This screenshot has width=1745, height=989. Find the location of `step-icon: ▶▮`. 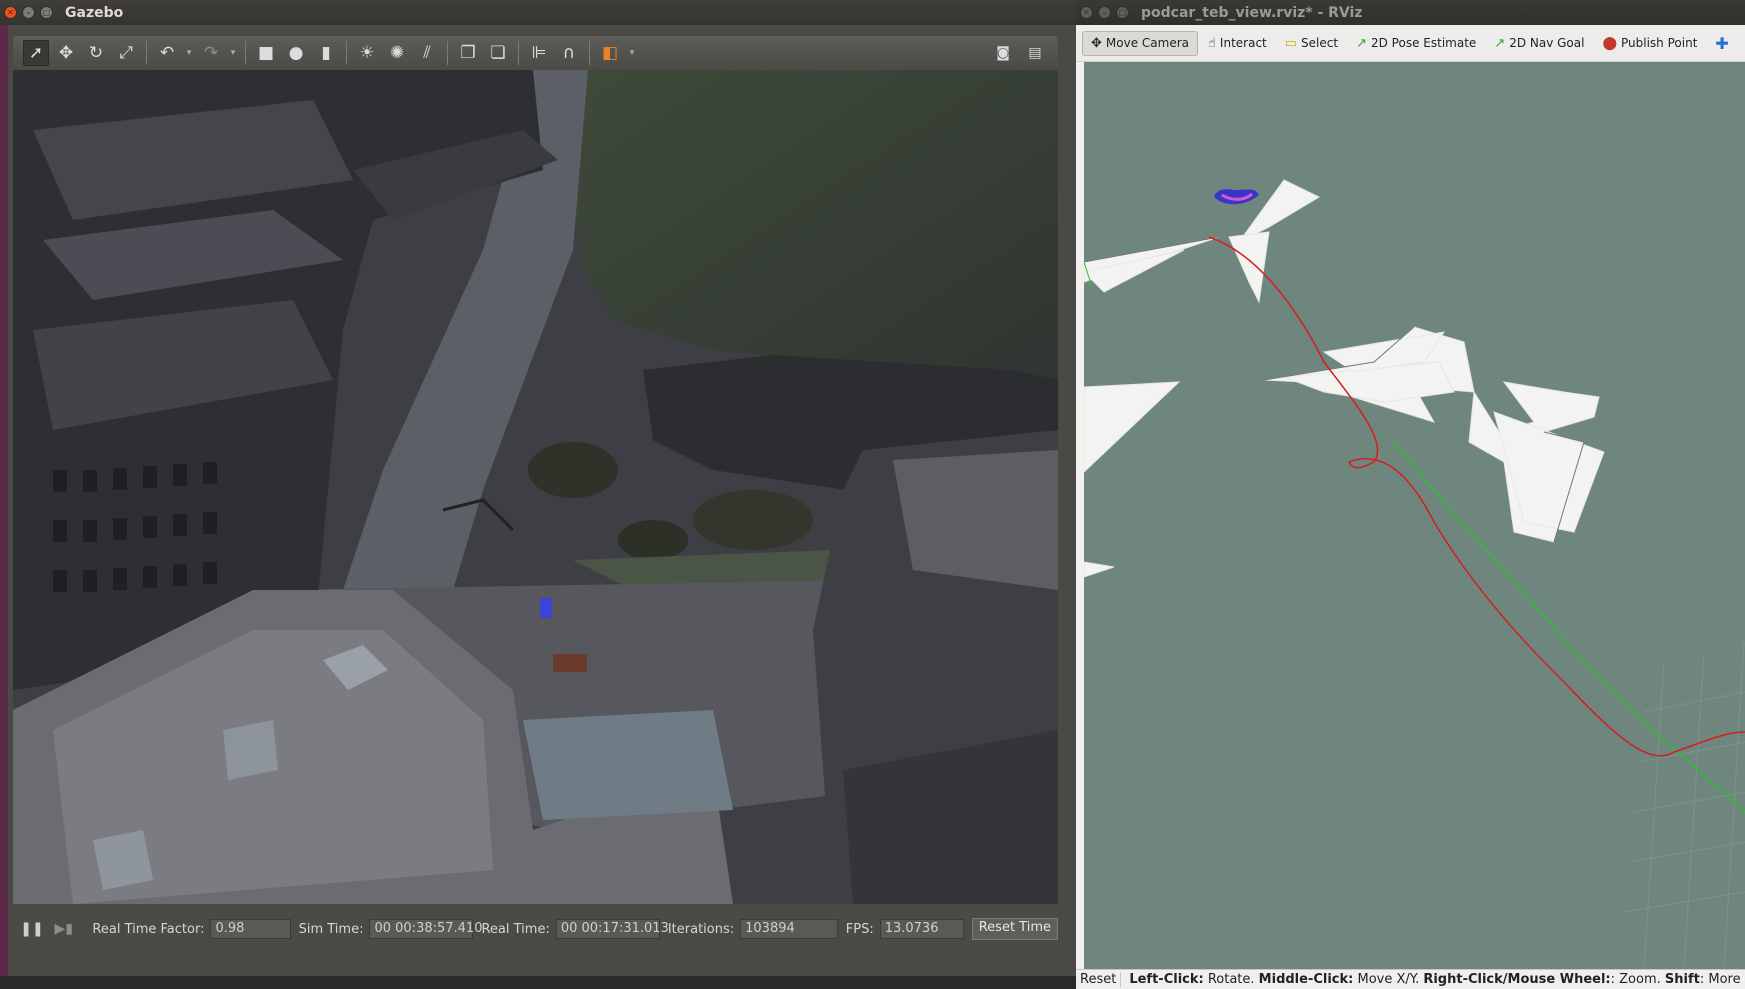

step-icon: ▶▮ is located at coordinates (63, 929).